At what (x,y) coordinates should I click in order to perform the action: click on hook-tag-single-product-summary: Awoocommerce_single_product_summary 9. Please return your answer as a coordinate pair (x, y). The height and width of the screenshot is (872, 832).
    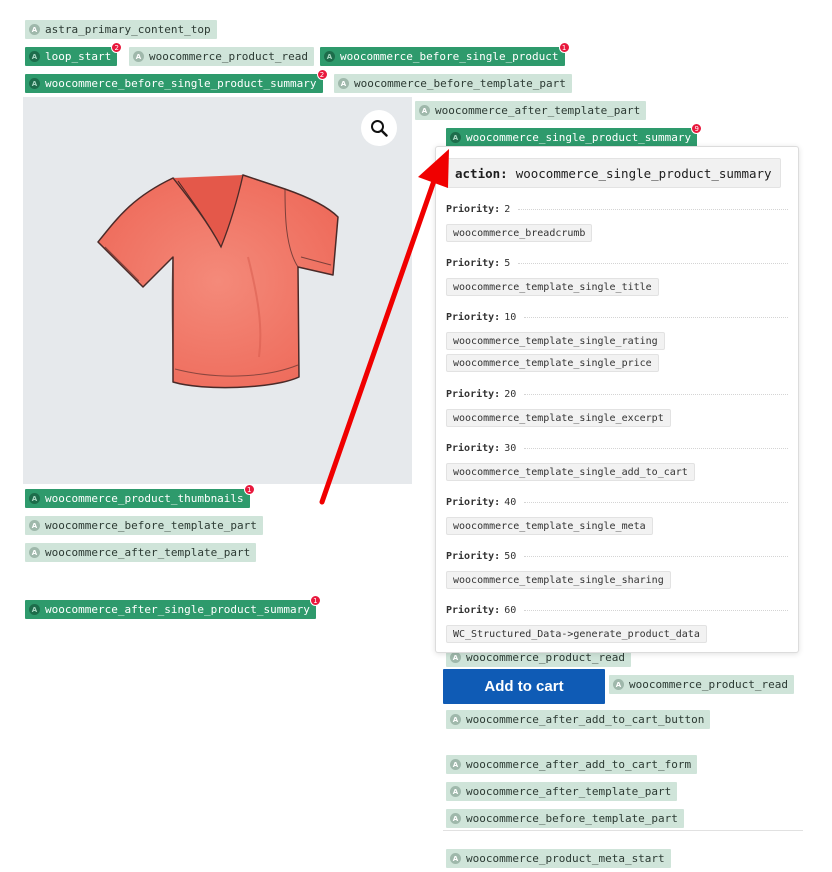
    Looking at the image, I should click on (574, 135).